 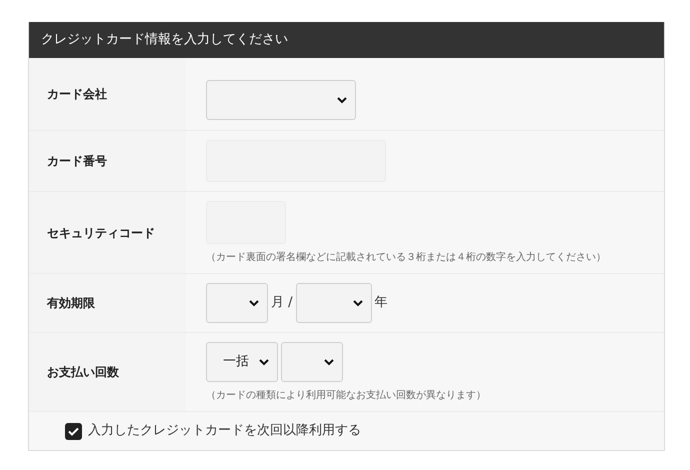 What do you see at coordinates (101, 233) in the screenshot?
I see `field-label: セキュリティコード` at bounding box center [101, 233].